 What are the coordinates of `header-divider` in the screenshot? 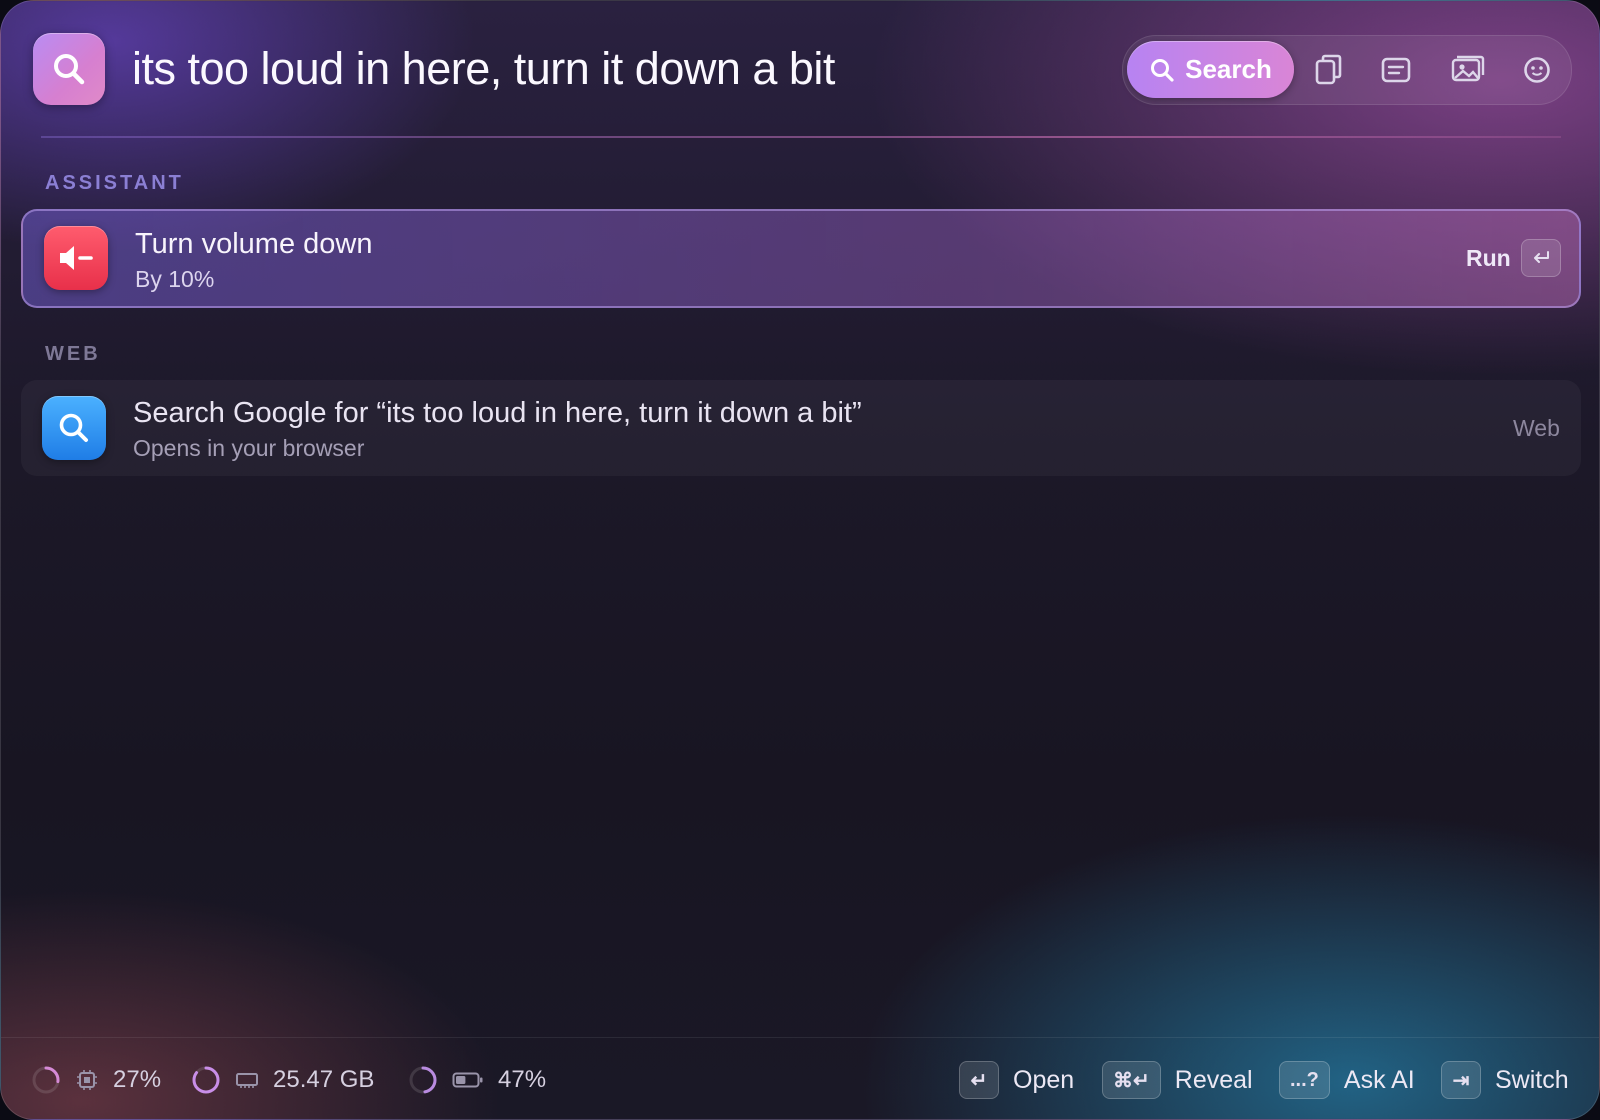 It's located at (801, 137).